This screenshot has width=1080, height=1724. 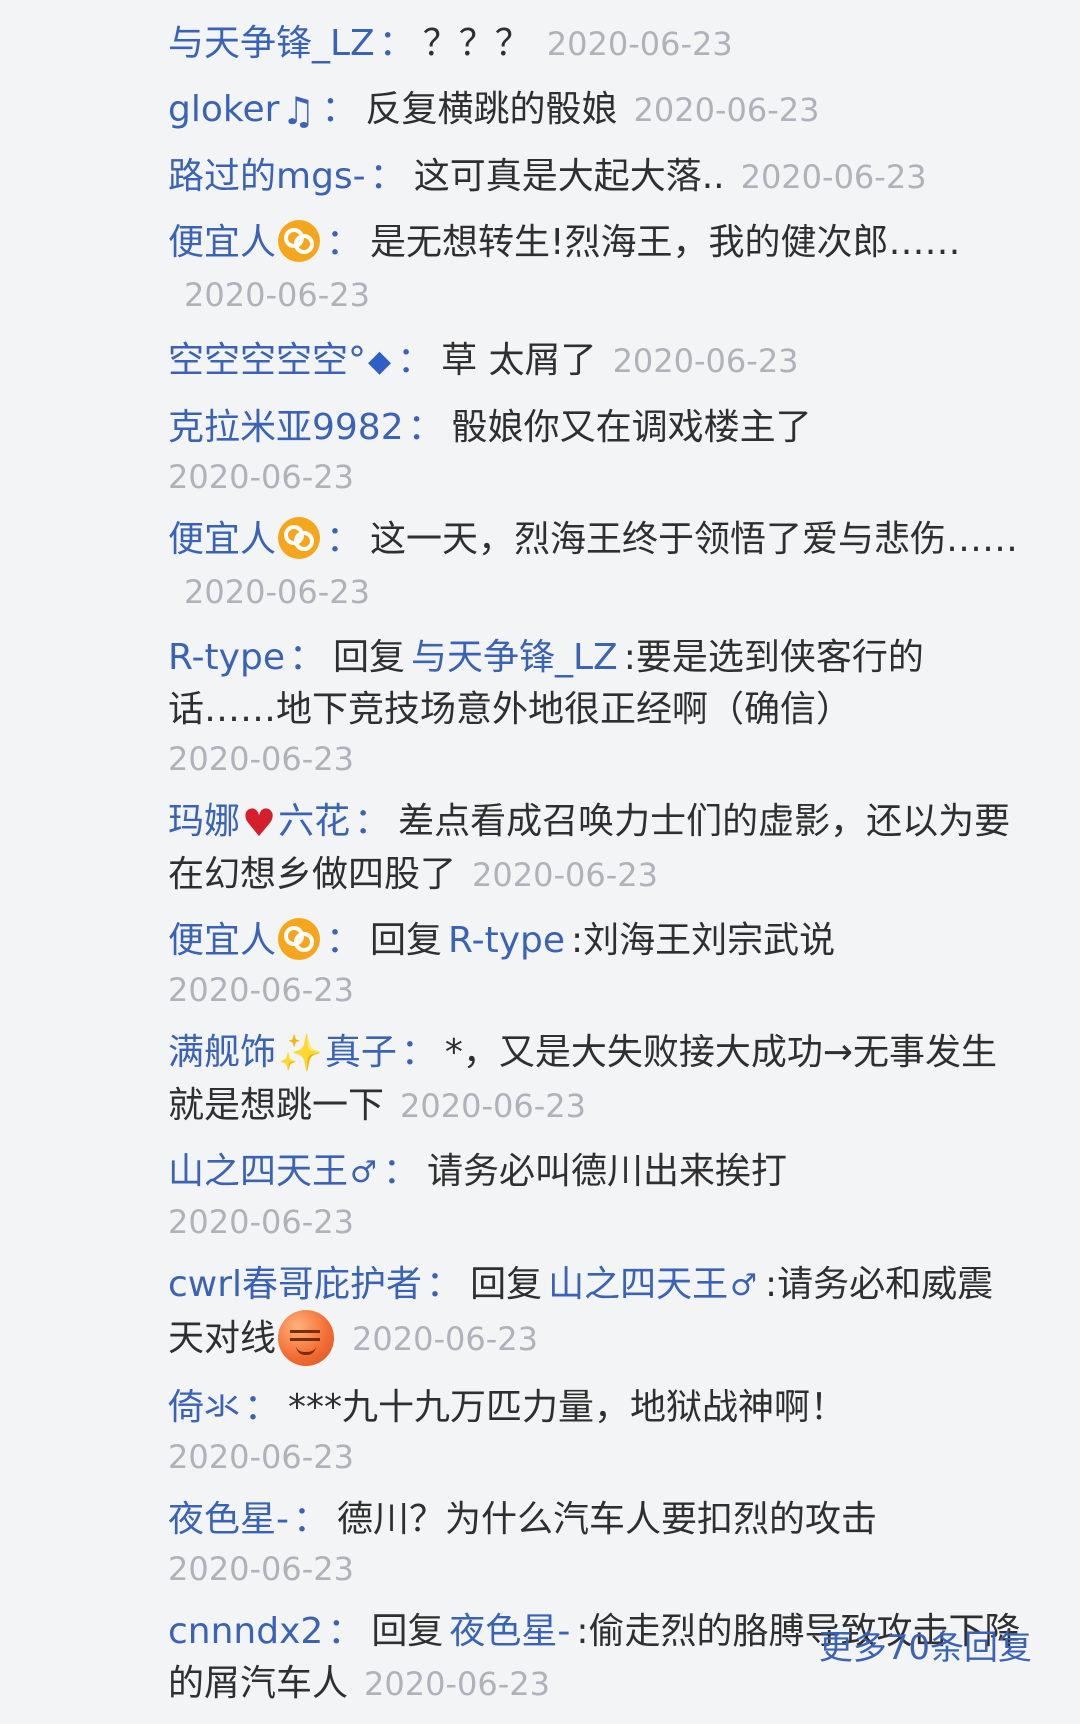 What do you see at coordinates (598, 451) in the screenshot?
I see `reply-item: 克拉米亚9982：骰娘你又在调戏楼主了 2020-06-23` at bounding box center [598, 451].